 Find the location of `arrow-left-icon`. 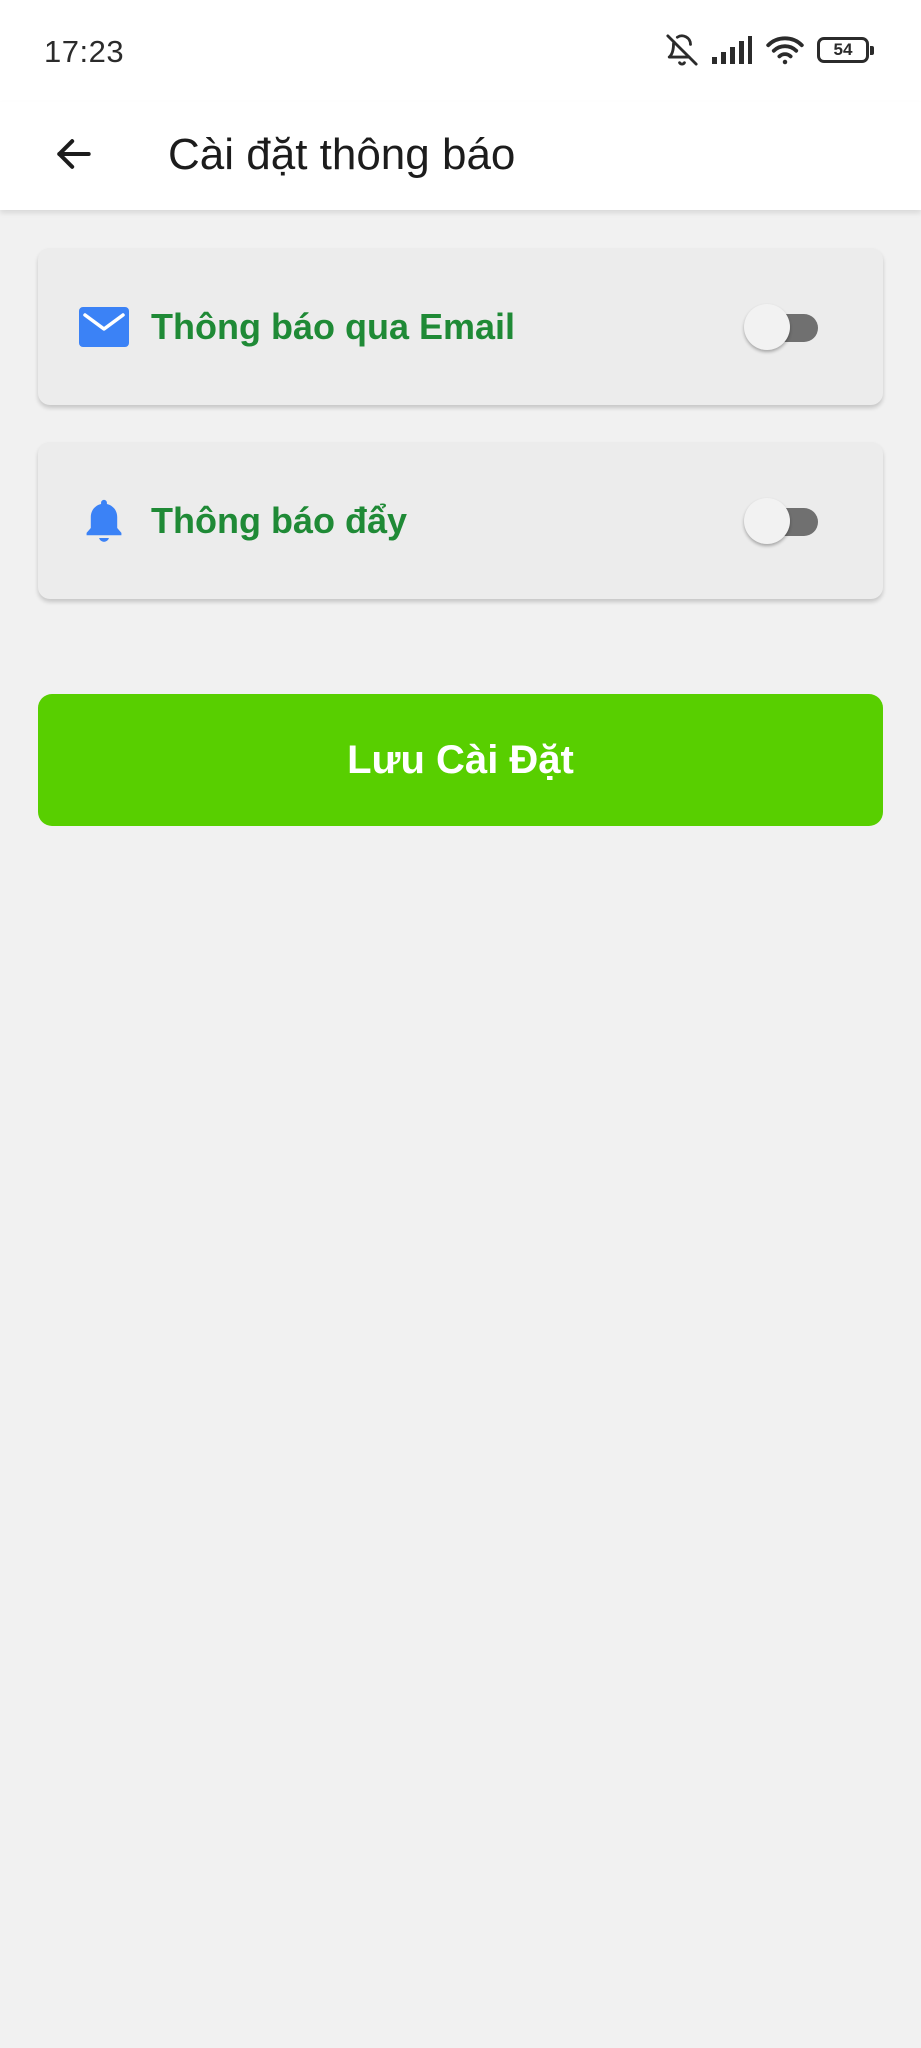

arrow-left-icon is located at coordinates (74, 156).